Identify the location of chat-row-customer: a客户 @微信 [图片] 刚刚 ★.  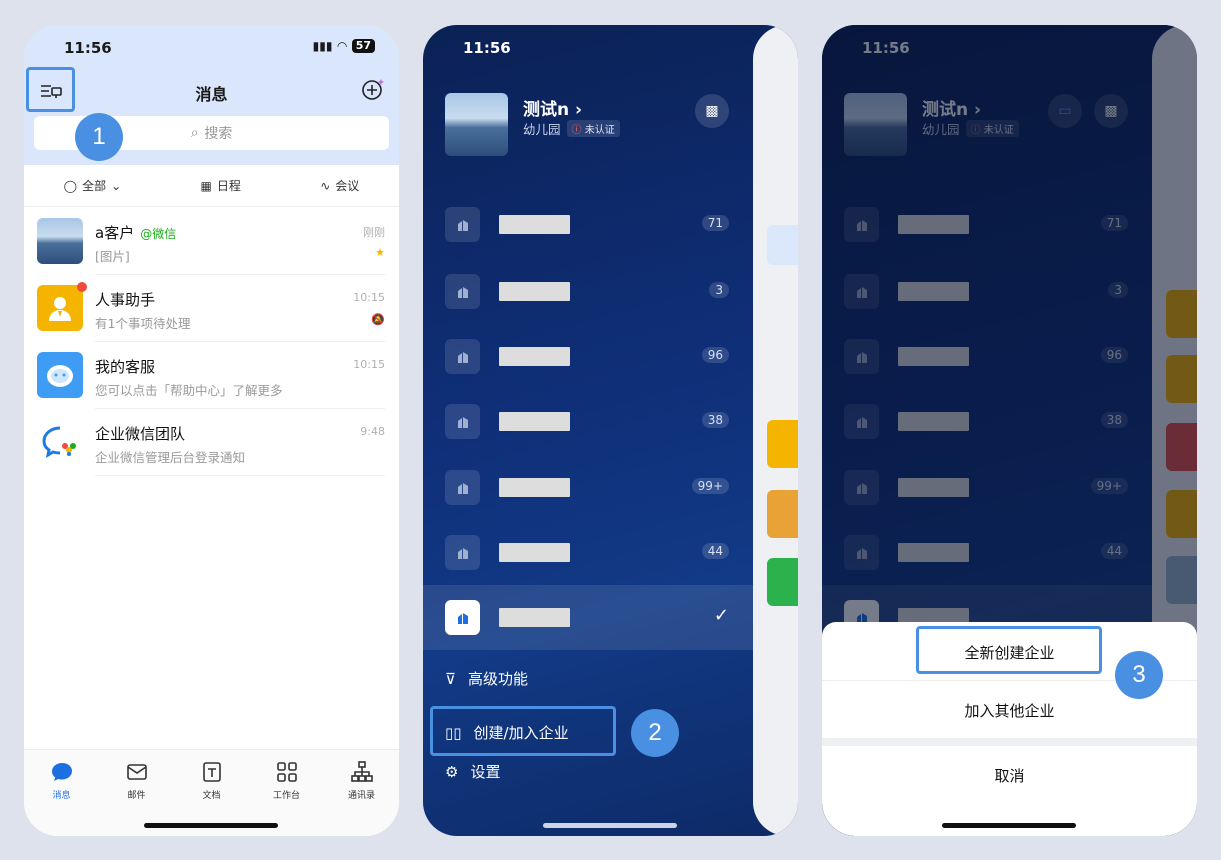
(211, 241).